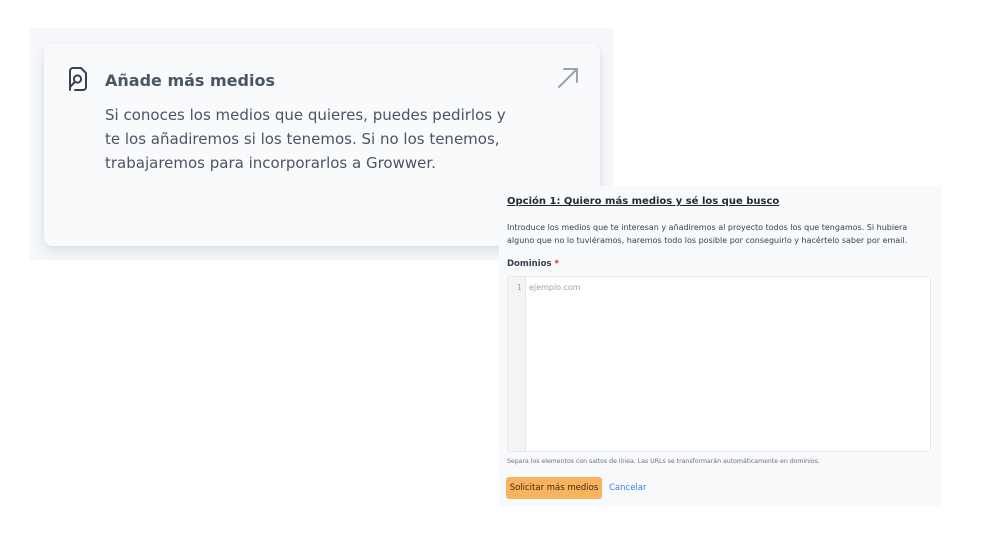 The height and width of the screenshot is (537, 990). What do you see at coordinates (556, 264) in the screenshot?
I see `required-mark: *` at bounding box center [556, 264].